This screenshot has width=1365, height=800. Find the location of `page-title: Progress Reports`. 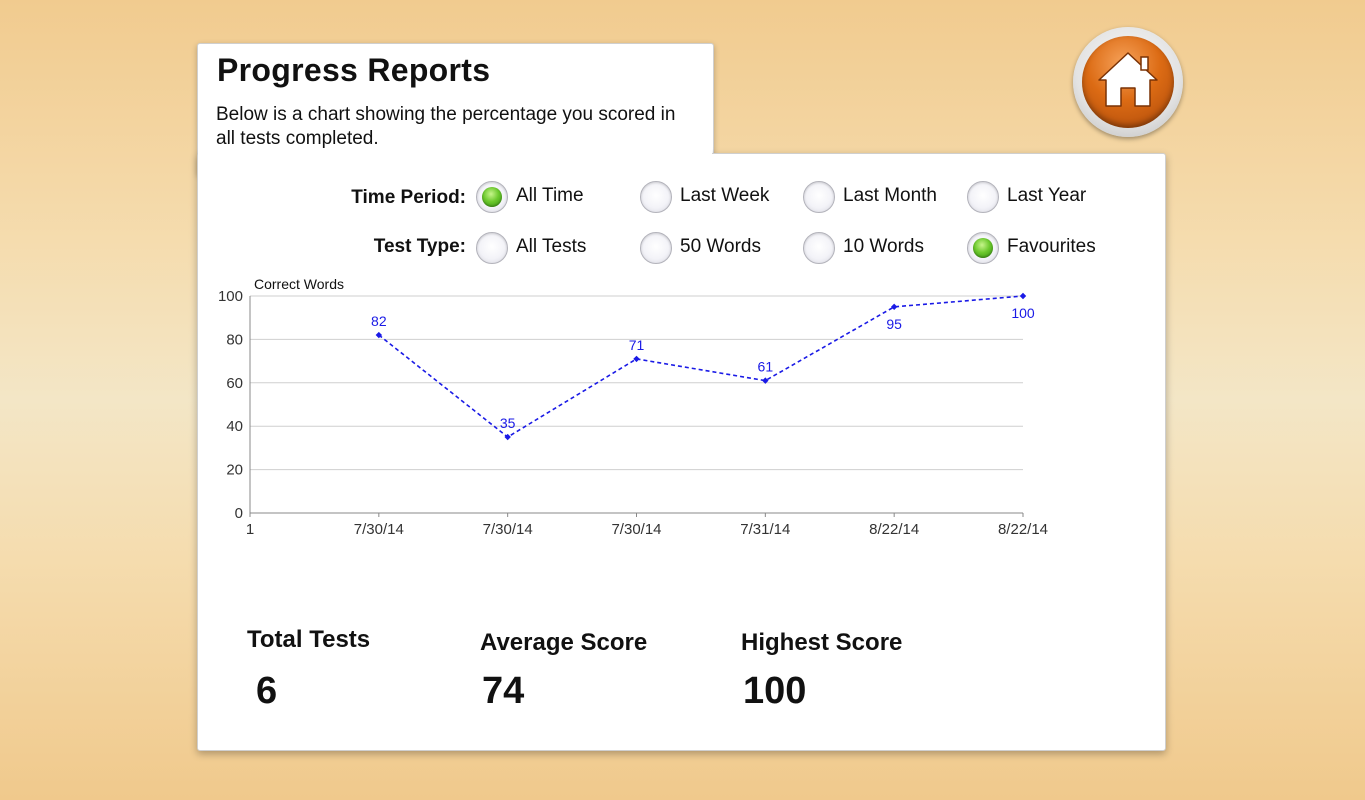

page-title: Progress Reports is located at coordinates (354, 70).